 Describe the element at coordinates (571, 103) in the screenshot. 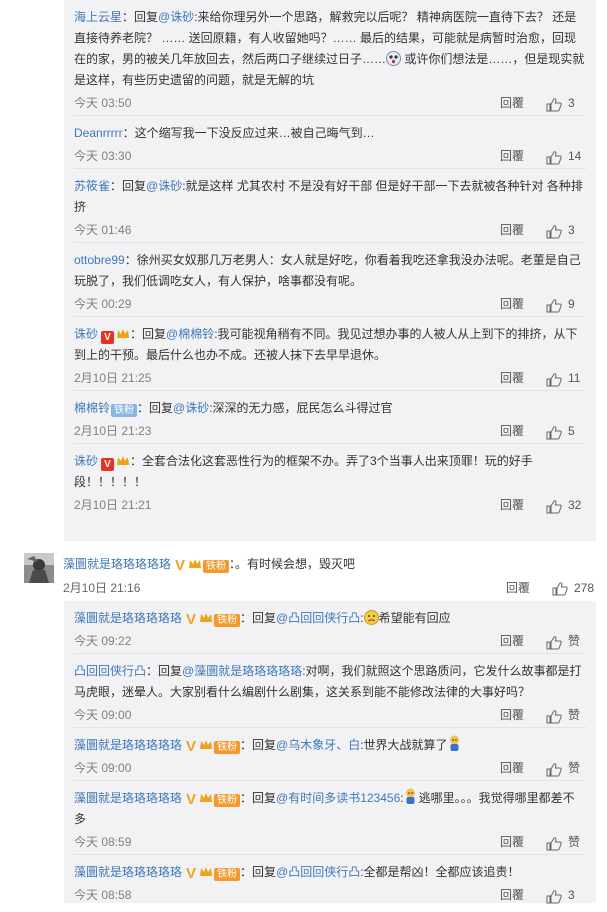

I see `like-count: 3` at that location.